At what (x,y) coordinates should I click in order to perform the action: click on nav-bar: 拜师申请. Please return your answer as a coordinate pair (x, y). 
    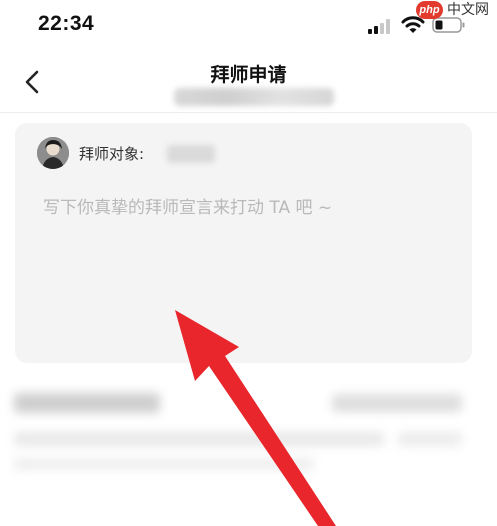
    Looking at the image, I should click on (248, 82).